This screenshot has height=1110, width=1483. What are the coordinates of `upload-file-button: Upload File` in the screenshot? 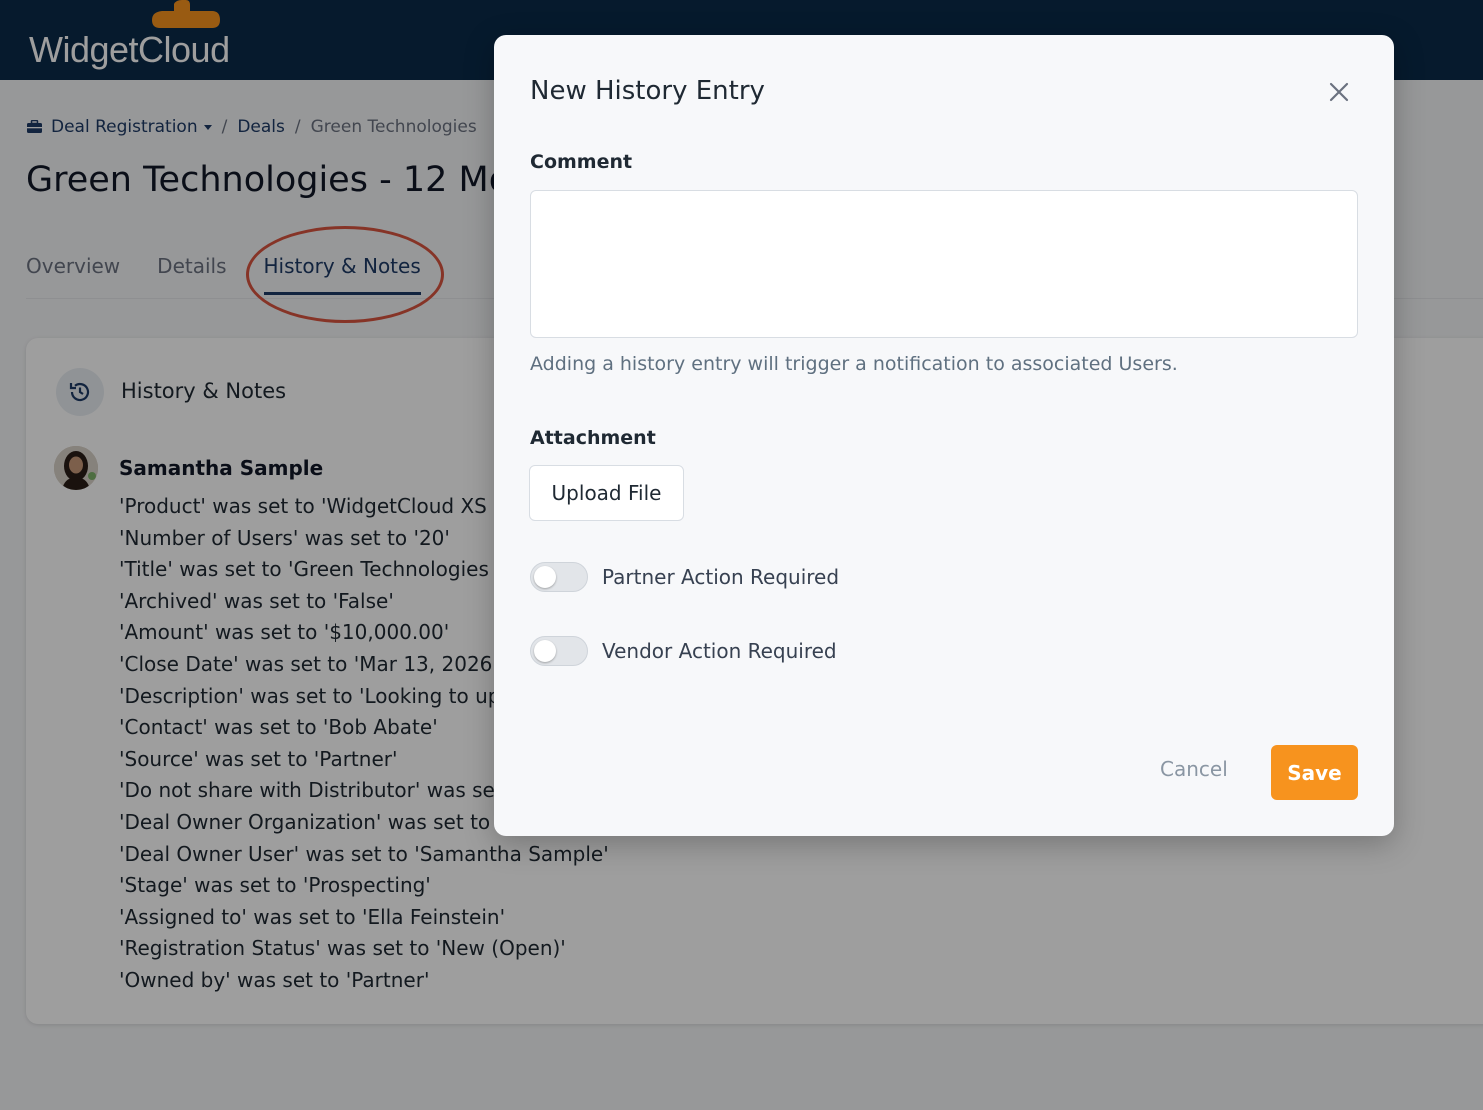 It's located at (606, 493).